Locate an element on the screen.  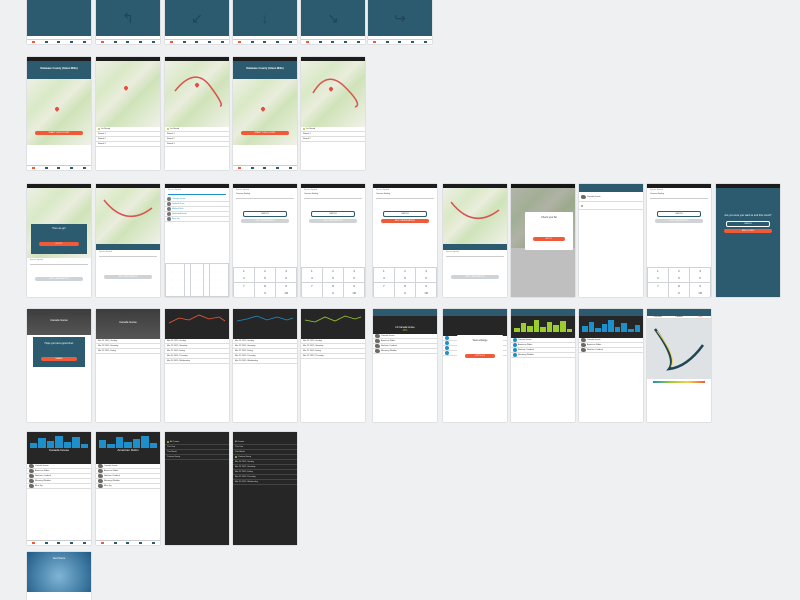
lets-go-button: LET'S GO is located at coordinates (480, 356).